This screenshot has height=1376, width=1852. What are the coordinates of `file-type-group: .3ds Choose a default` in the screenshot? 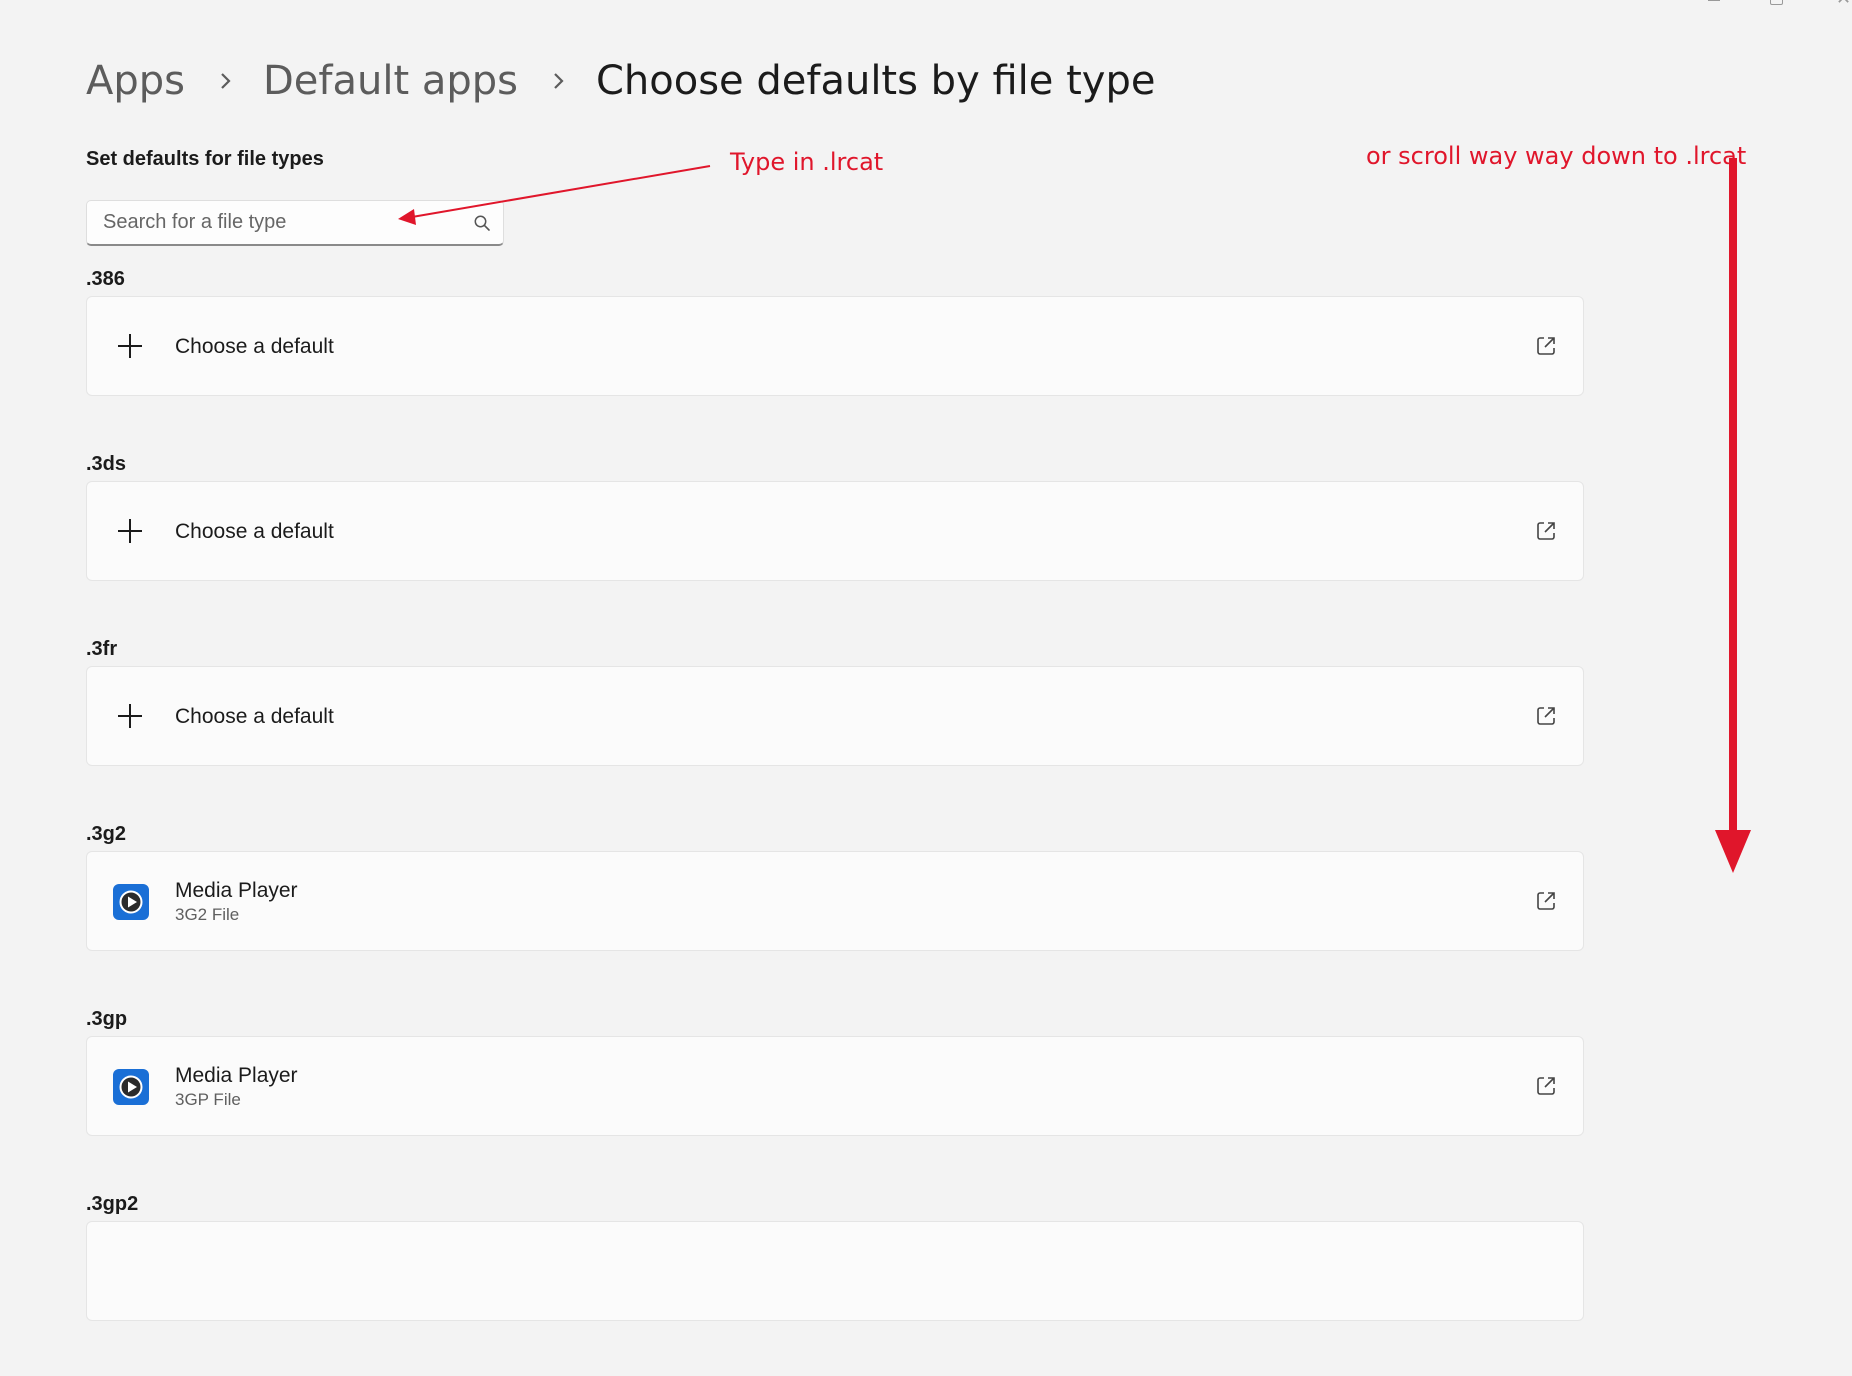 It's located at (836, 543).